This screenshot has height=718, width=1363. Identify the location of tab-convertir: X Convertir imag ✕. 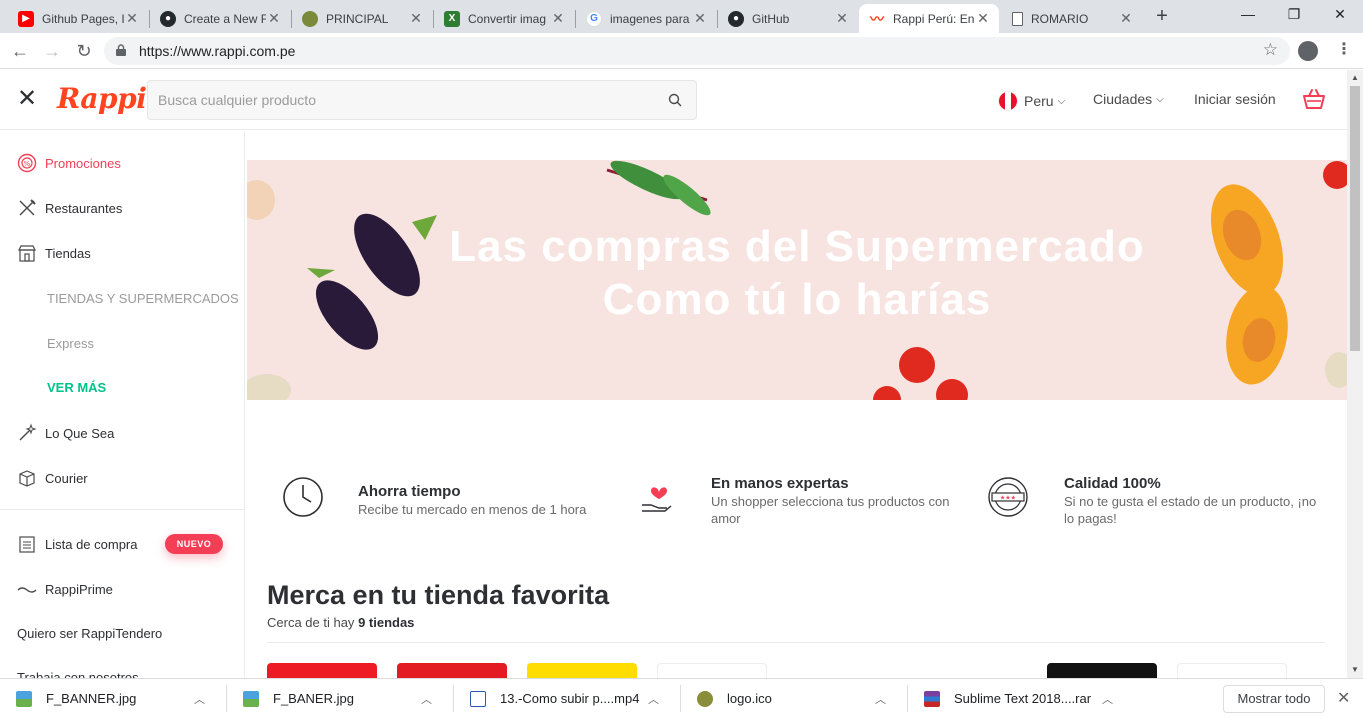
(504, 18).